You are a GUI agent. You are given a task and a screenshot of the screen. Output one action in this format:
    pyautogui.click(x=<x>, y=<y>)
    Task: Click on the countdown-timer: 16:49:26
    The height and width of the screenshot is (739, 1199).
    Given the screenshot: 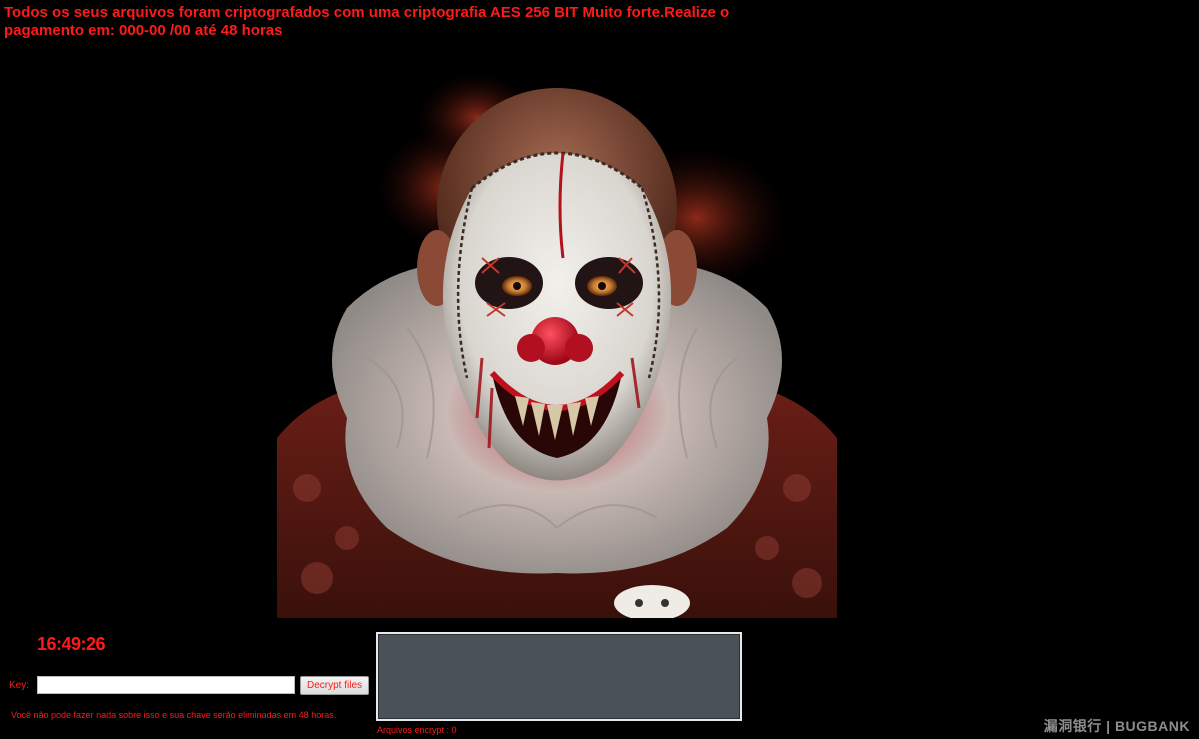 What is the action you would take?
    pyautogui.click(x=71, y=644)
    